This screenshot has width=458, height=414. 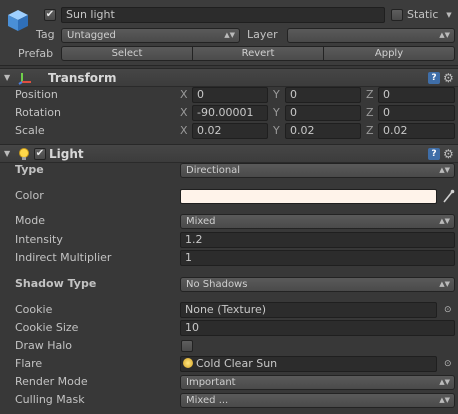 I want to click on rotation-y-field: 0, so click(x=323, y=113).